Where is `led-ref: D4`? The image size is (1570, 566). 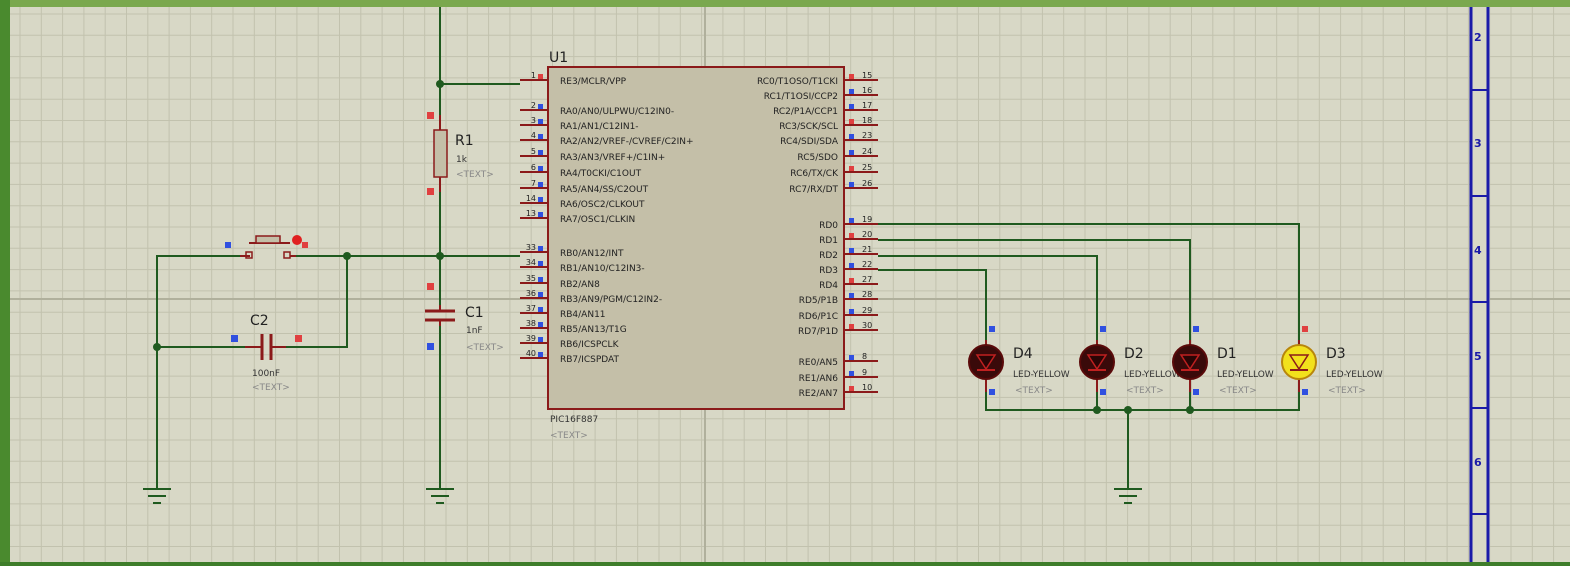
led-ref: D4 is located at coordinates (1023, 354).